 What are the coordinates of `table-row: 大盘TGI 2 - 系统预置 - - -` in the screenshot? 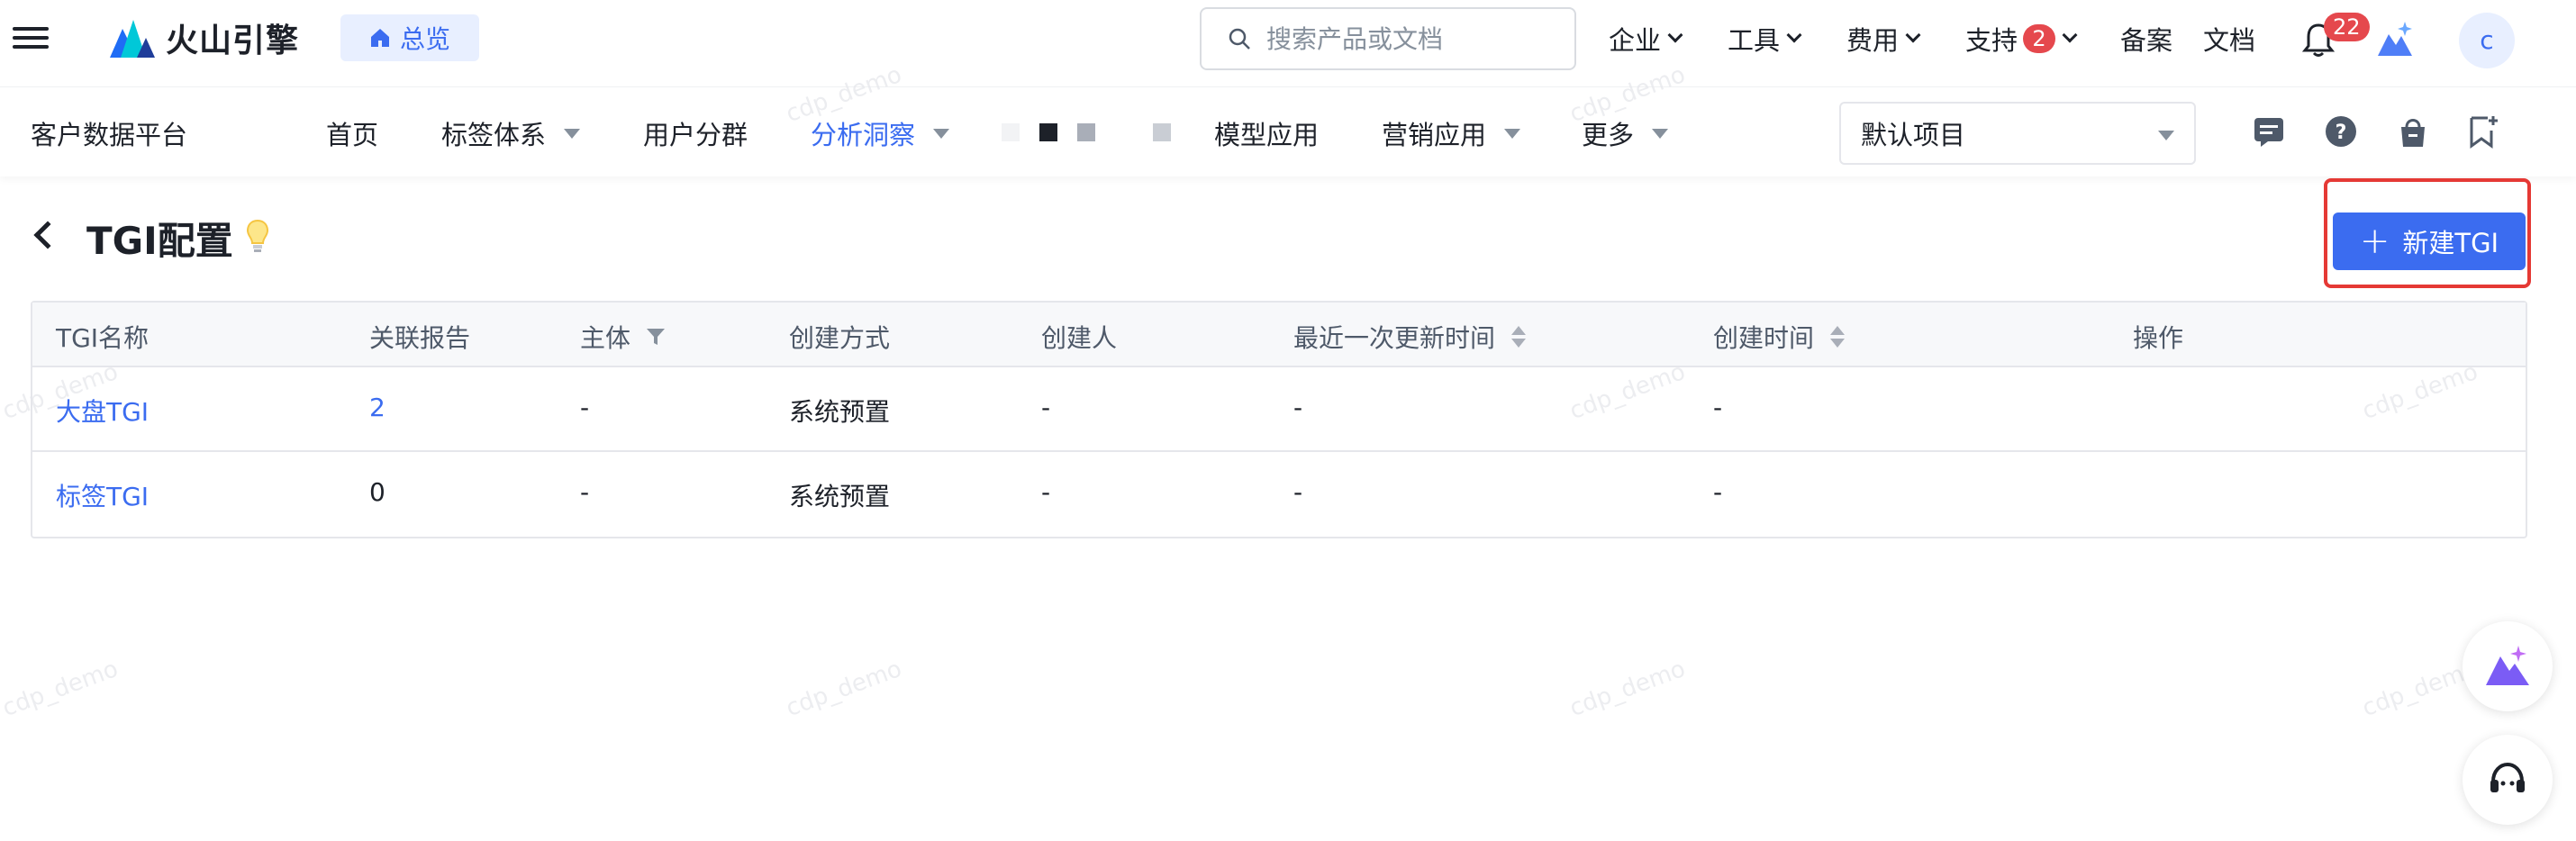 It's located at (1279, 410).